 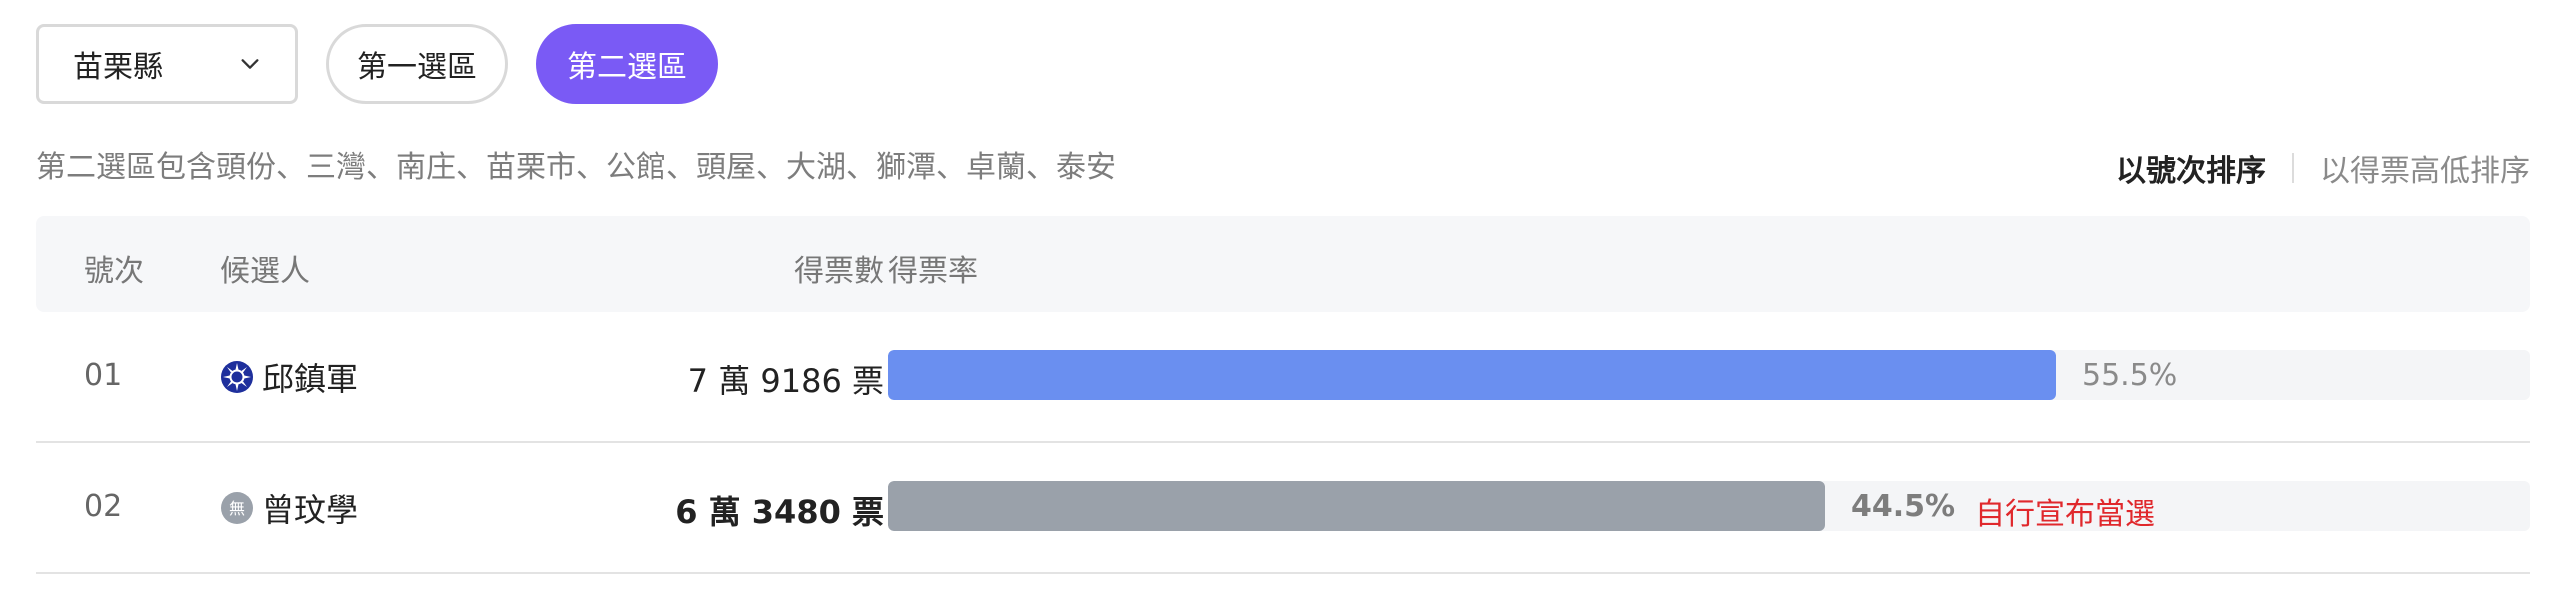 I want to click on district-tab-2: 第二選區, so click(x=627, y=64).